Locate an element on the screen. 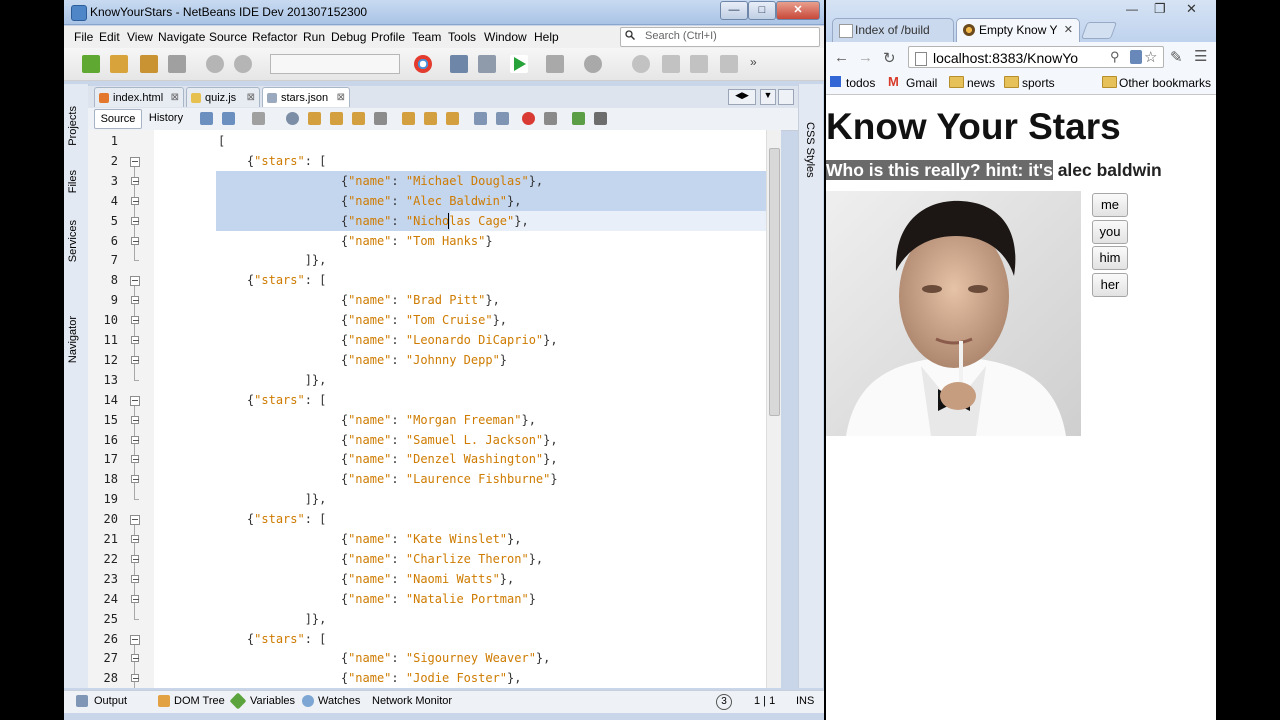 The image size is (1280, 720). menu-refactor: Refactor is located at coordinates (274, 37).